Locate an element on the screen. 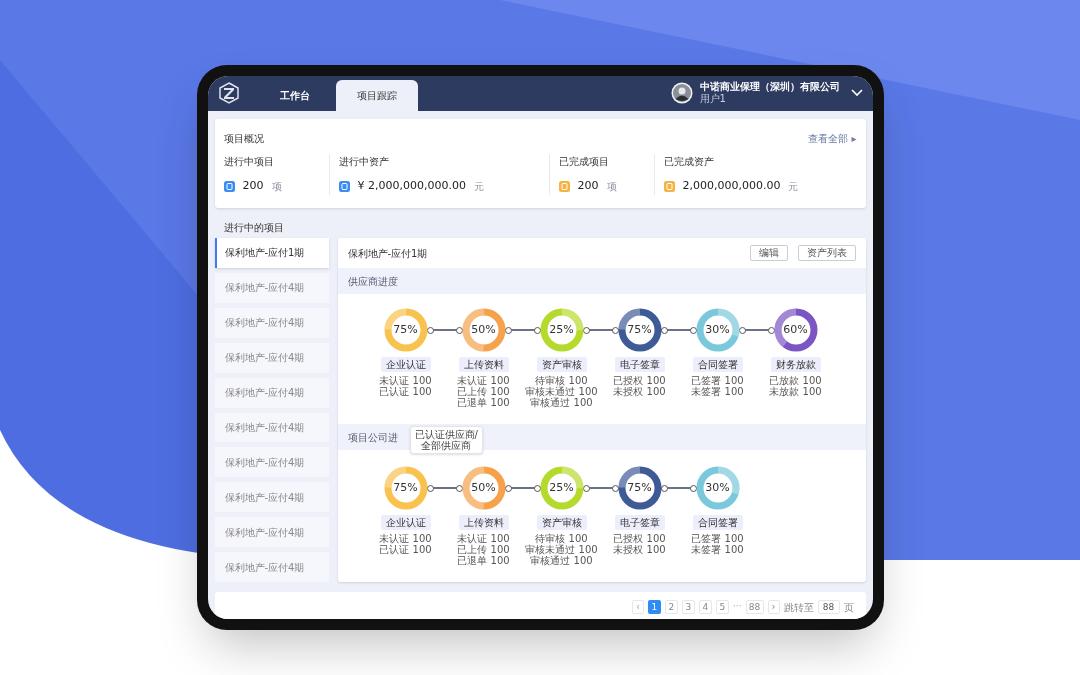 The width and height of the screenshot is (1080, 675). page-button: 3 is located at coordinates (688, 607).